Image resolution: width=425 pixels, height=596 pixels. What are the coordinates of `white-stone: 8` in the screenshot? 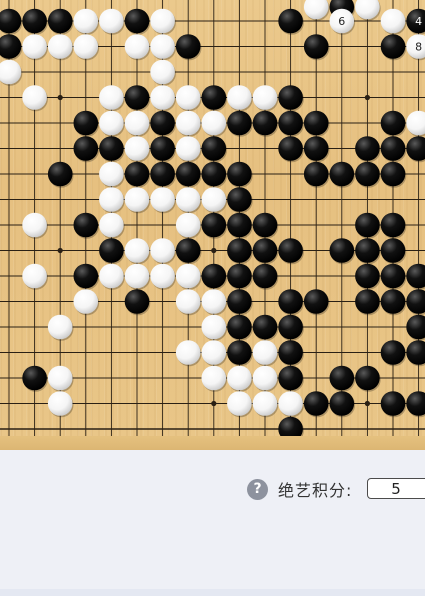 It's located at (415, 47).